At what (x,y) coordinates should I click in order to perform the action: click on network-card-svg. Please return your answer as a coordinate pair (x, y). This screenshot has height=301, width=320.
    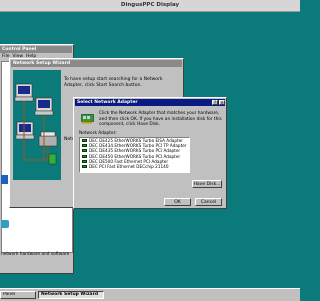
    Looking at the image, I should click on (87, 119).